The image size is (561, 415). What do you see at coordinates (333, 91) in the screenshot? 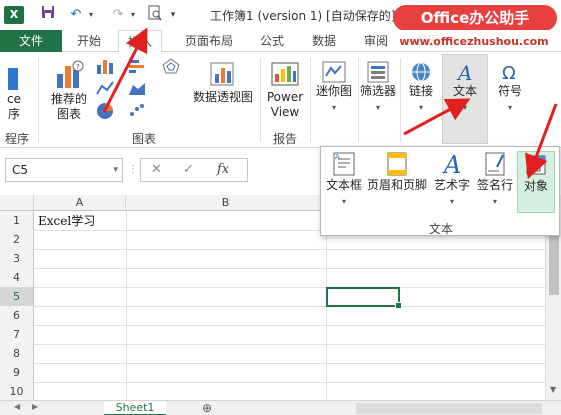
I see `sparklines-label: 迷你图` at bounding box center [333, 91].